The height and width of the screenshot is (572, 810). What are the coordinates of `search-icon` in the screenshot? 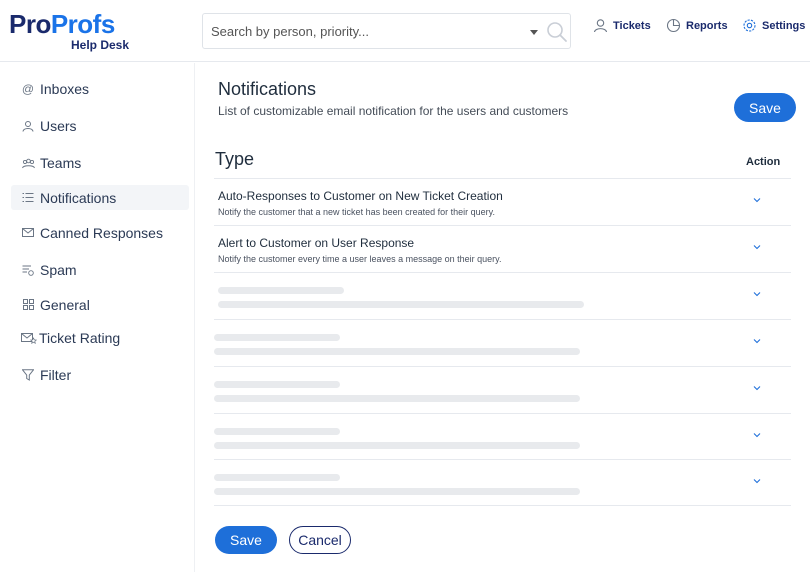 It's located at (557, 32).